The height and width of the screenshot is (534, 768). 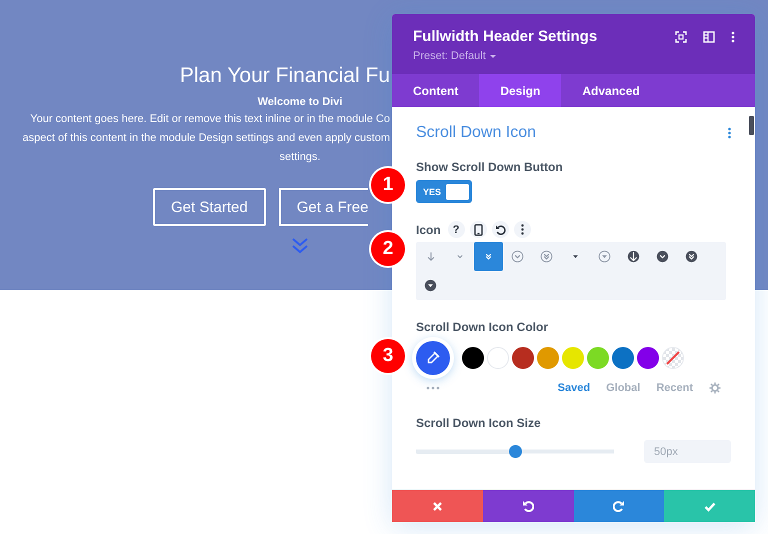 What do you see at coordinates (430, 285) in the screenshot?
I see `caret-disc-icon` at bounding box center [430, 285].